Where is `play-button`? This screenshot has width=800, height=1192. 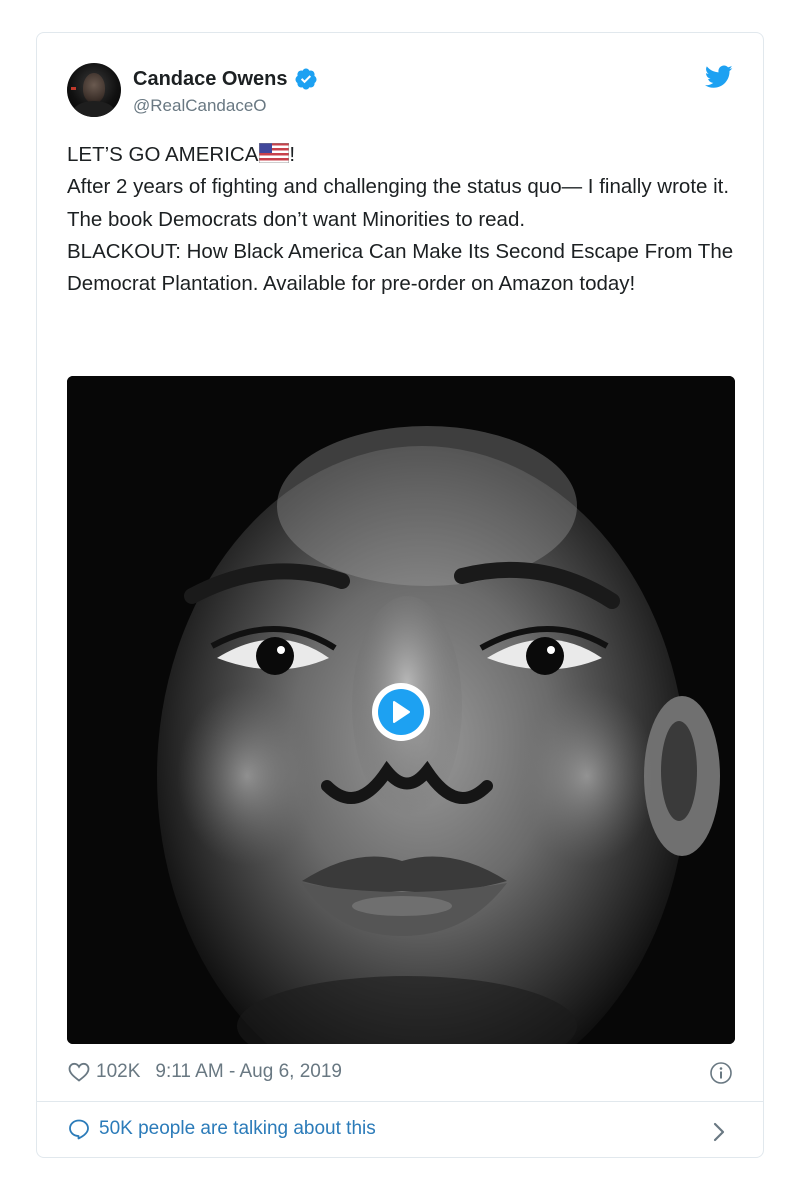 play-button is located at coordinates (401, 712).